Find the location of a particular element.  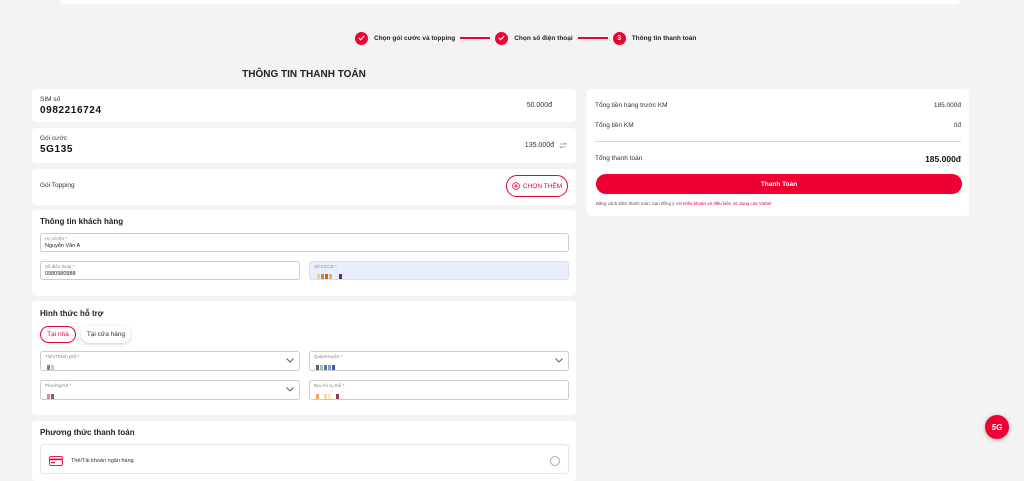

subtotal-row: Tổng tiền hàng trước KM 185.000đ is located at coordinates (778, 105).